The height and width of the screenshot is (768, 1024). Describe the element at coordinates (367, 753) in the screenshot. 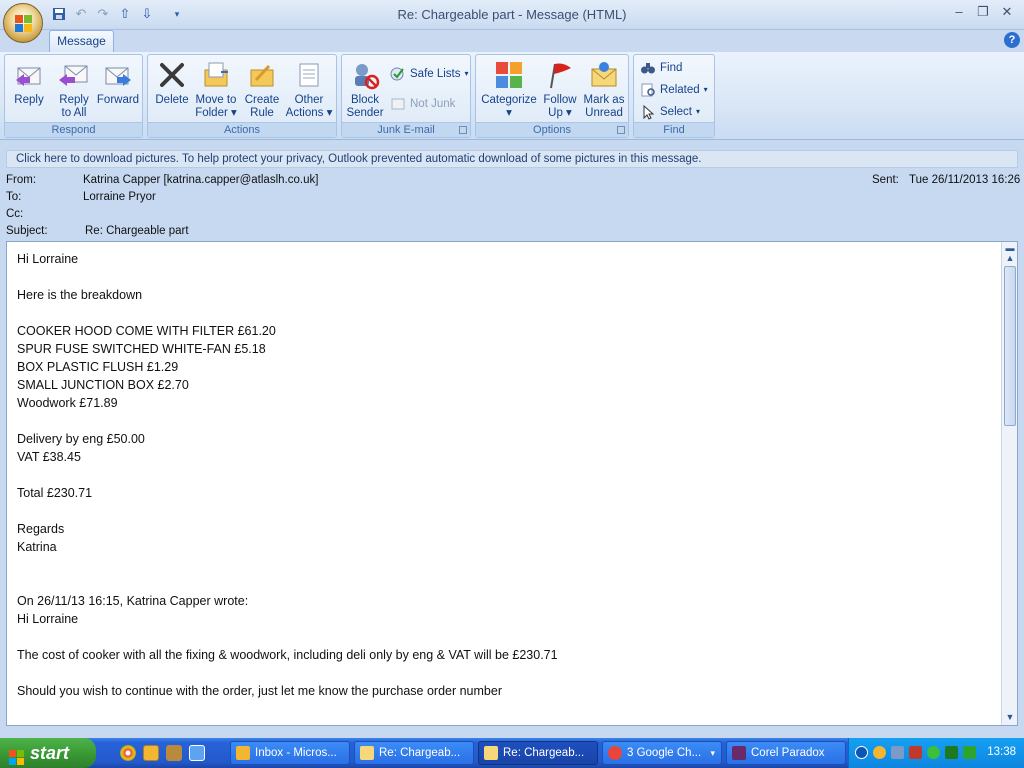

I see `envelope-icon` at that location.